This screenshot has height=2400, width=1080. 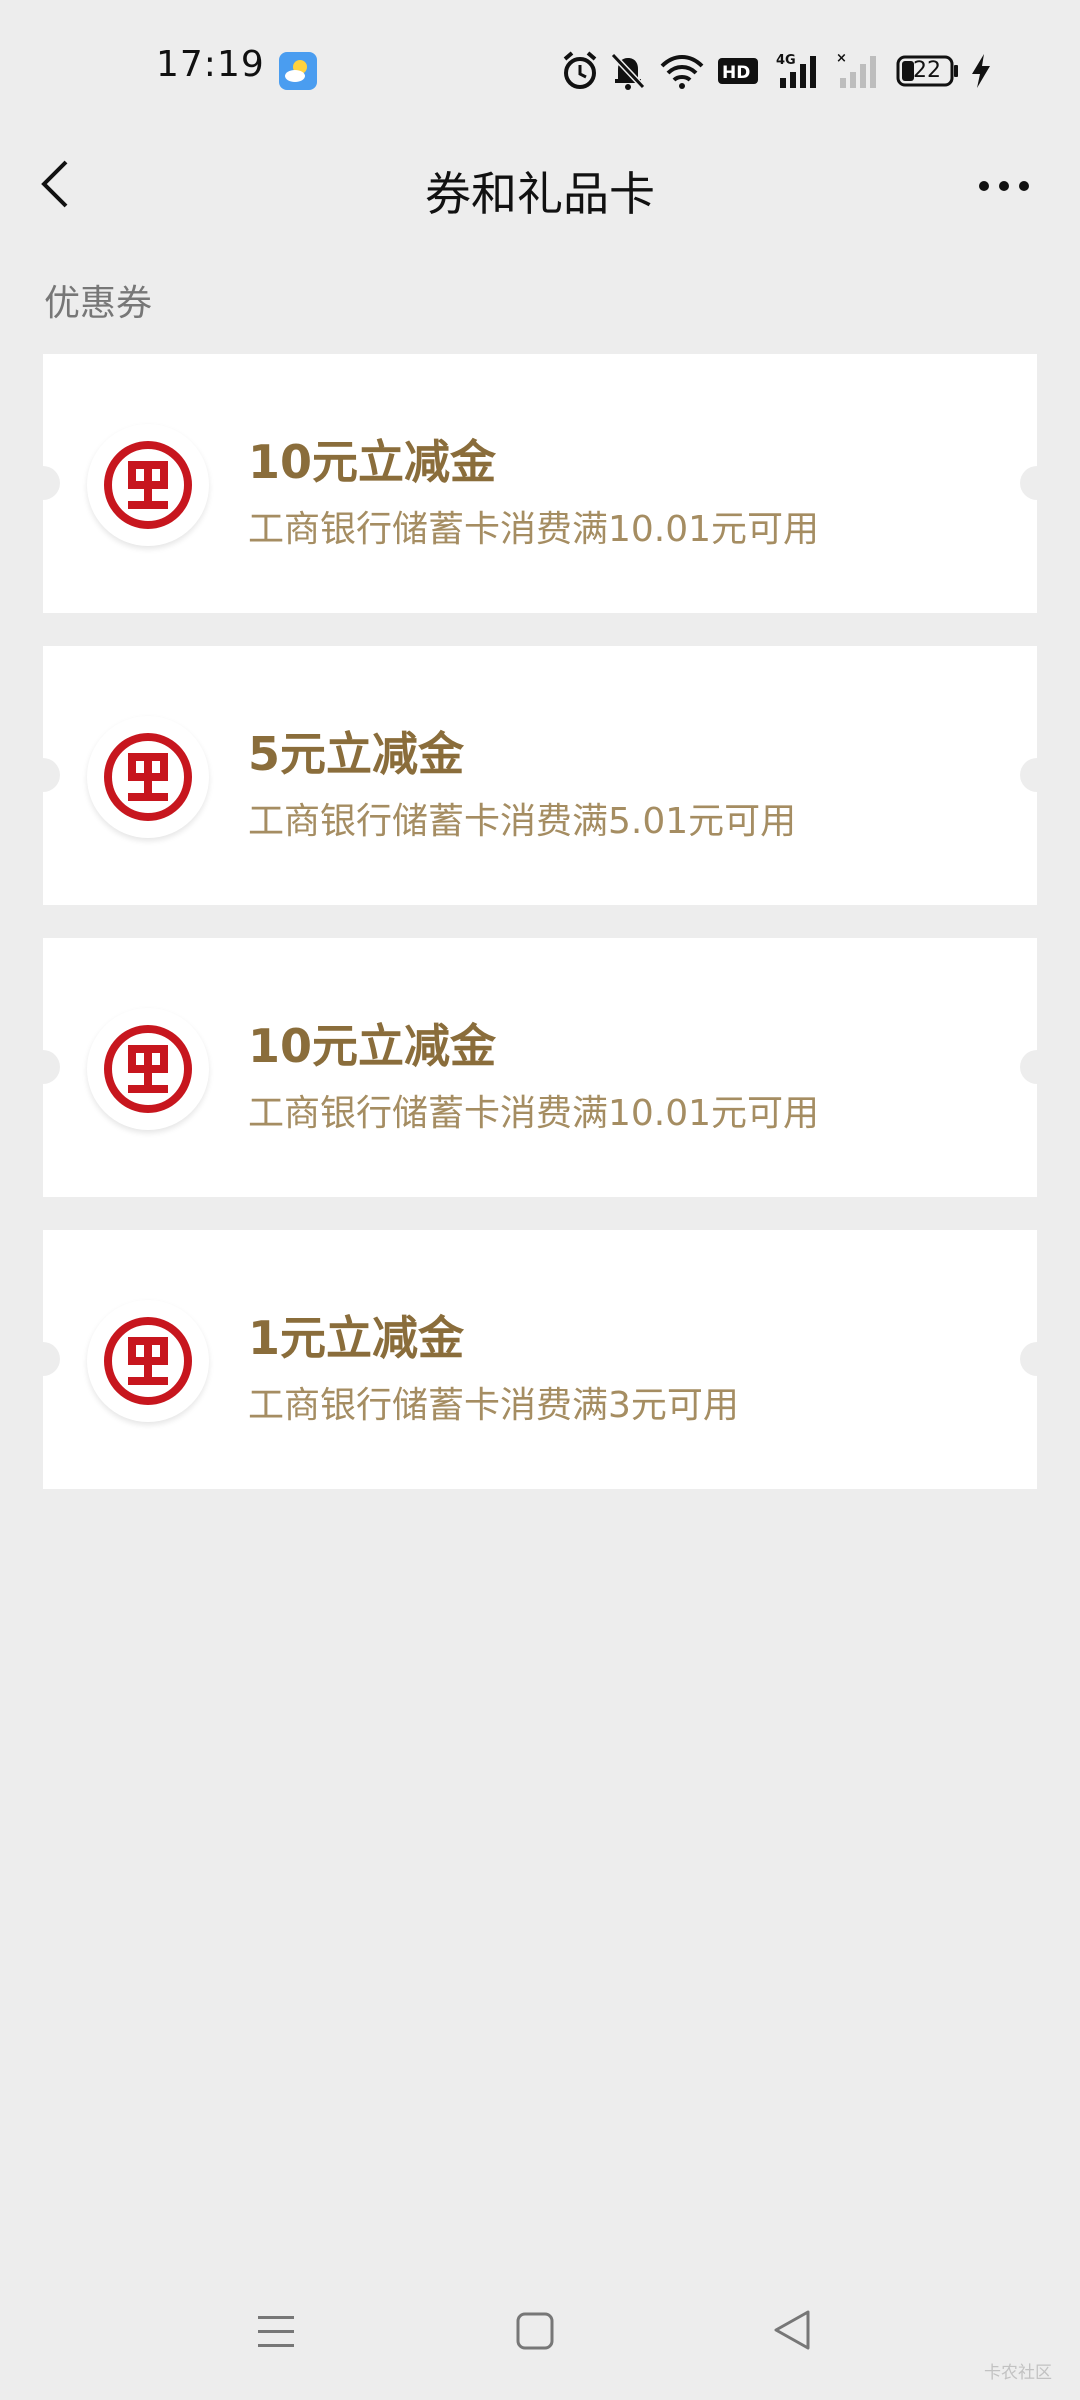 I want to click on coupon-desc: 工商银行储蓄卡消费满5.01元可用, so click(x=522, y=821).